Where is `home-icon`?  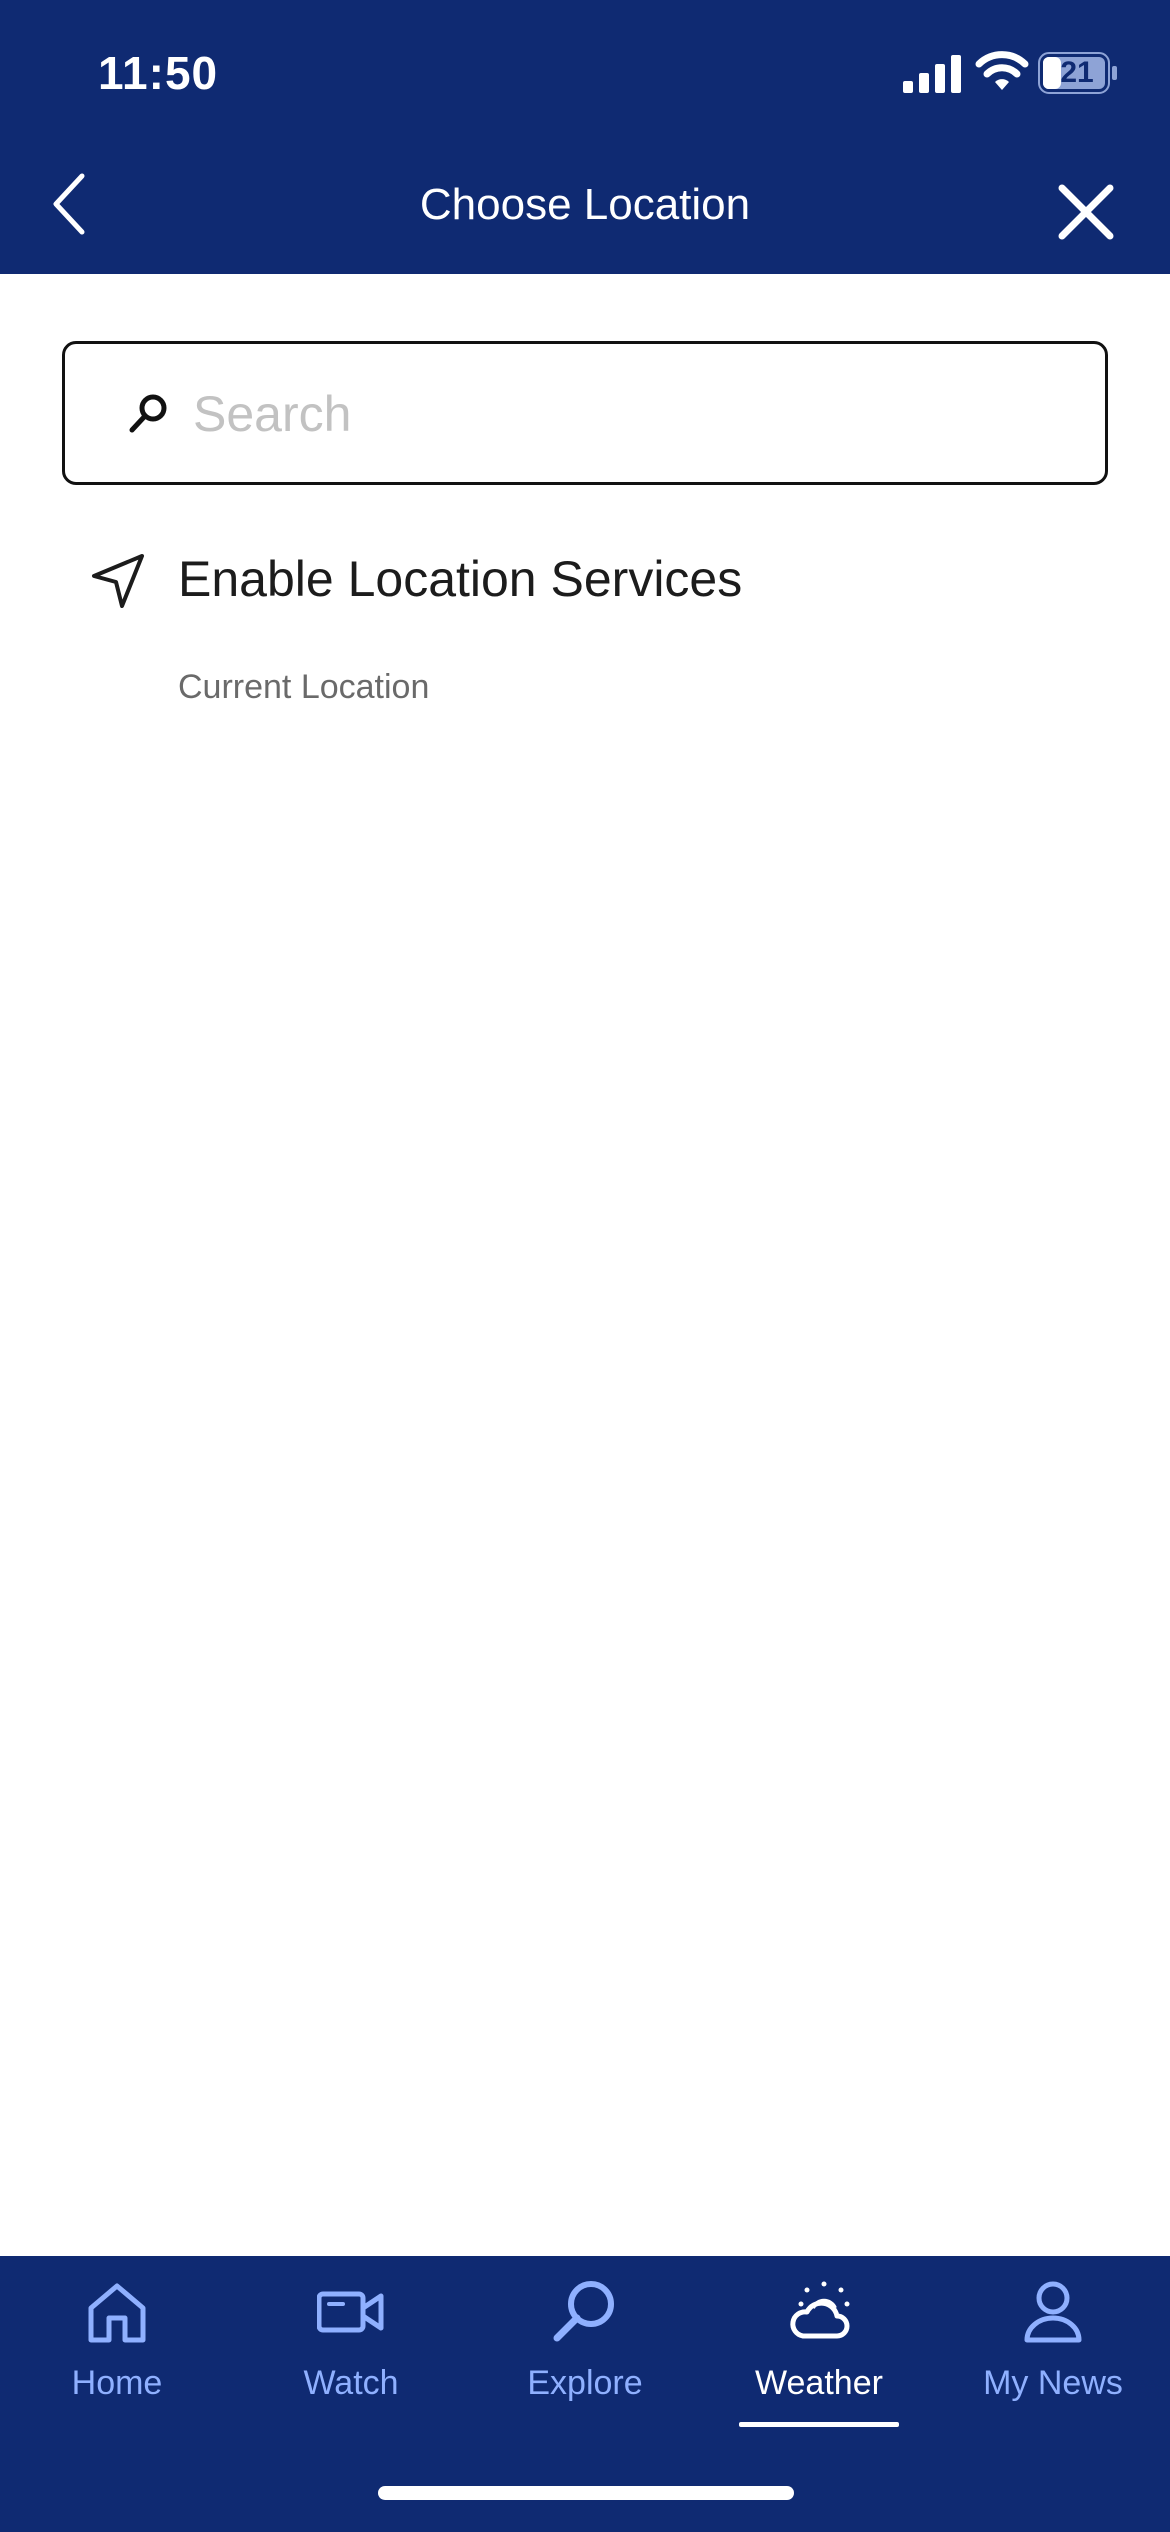
home-icon is located at coordinates (117, 2313).